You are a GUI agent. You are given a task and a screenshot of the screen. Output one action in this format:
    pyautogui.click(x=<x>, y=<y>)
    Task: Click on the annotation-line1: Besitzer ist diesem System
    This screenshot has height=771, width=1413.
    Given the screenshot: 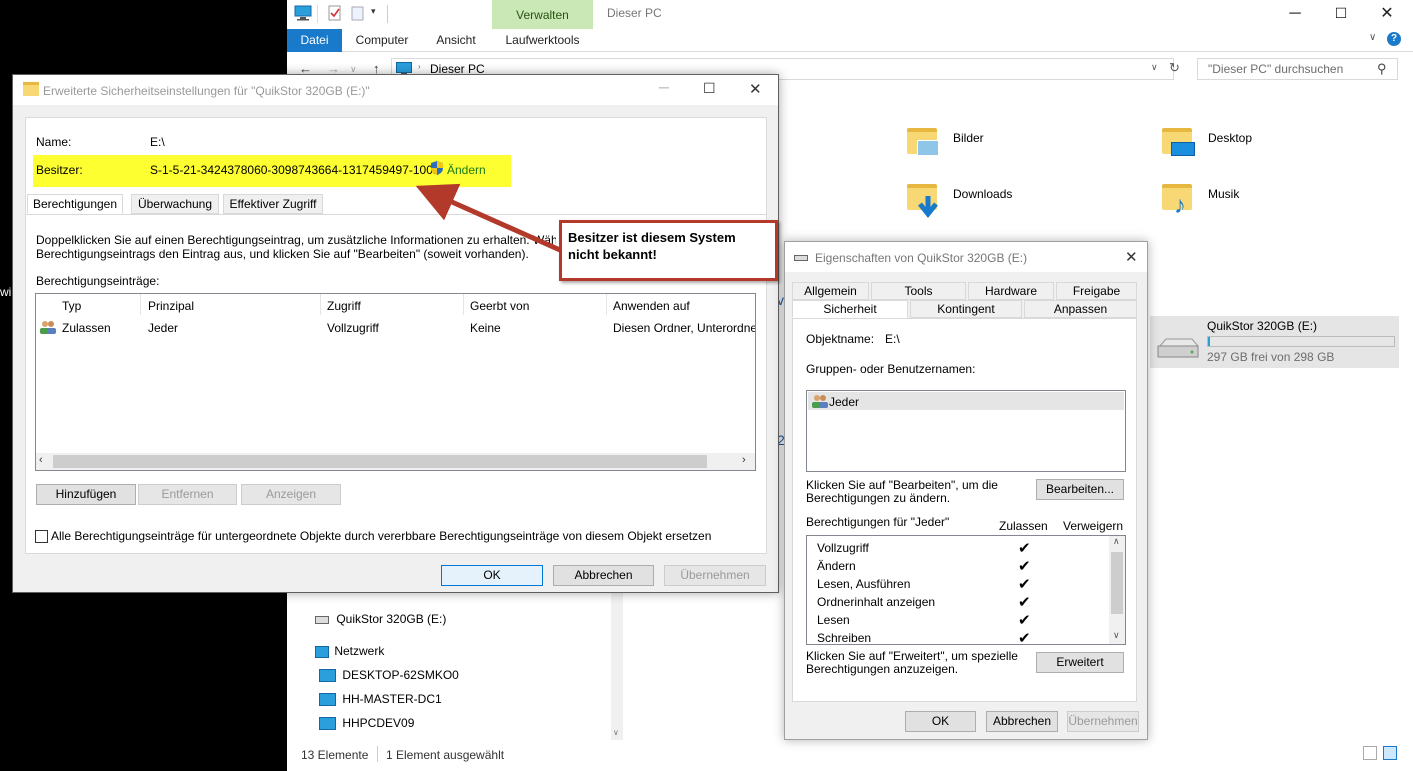 What is the action you would take?
    pyautogui.click(x=652, y=237)
    